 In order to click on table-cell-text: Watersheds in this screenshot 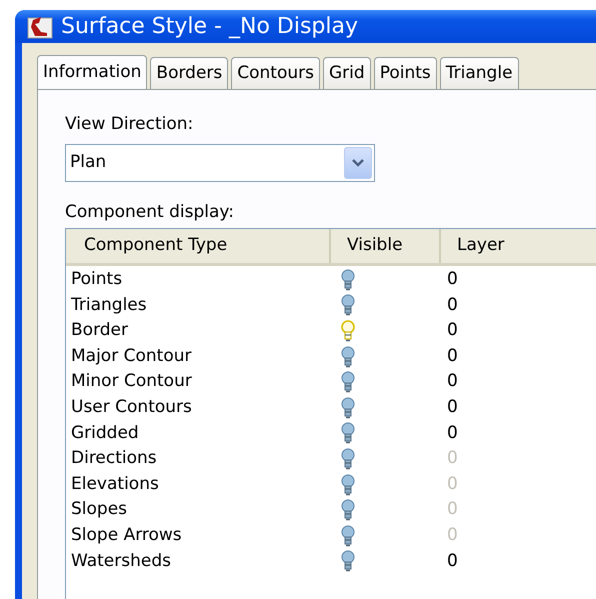, I will do `click(121, 561)`.